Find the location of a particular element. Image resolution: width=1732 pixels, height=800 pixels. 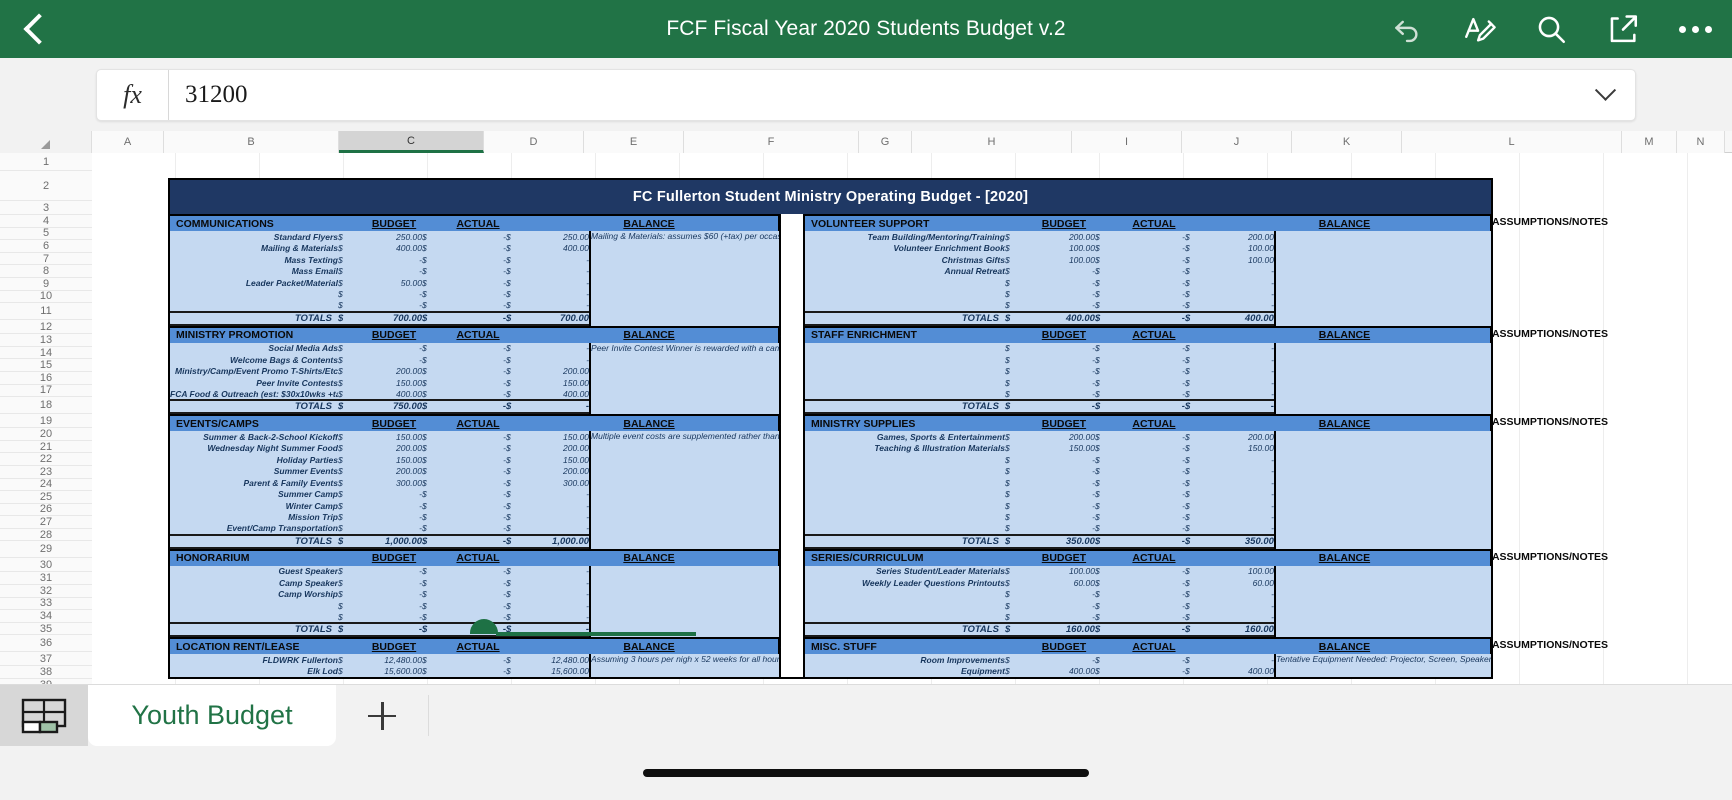

section-title: MISC. STUFF is located at coordinates (911, 645).